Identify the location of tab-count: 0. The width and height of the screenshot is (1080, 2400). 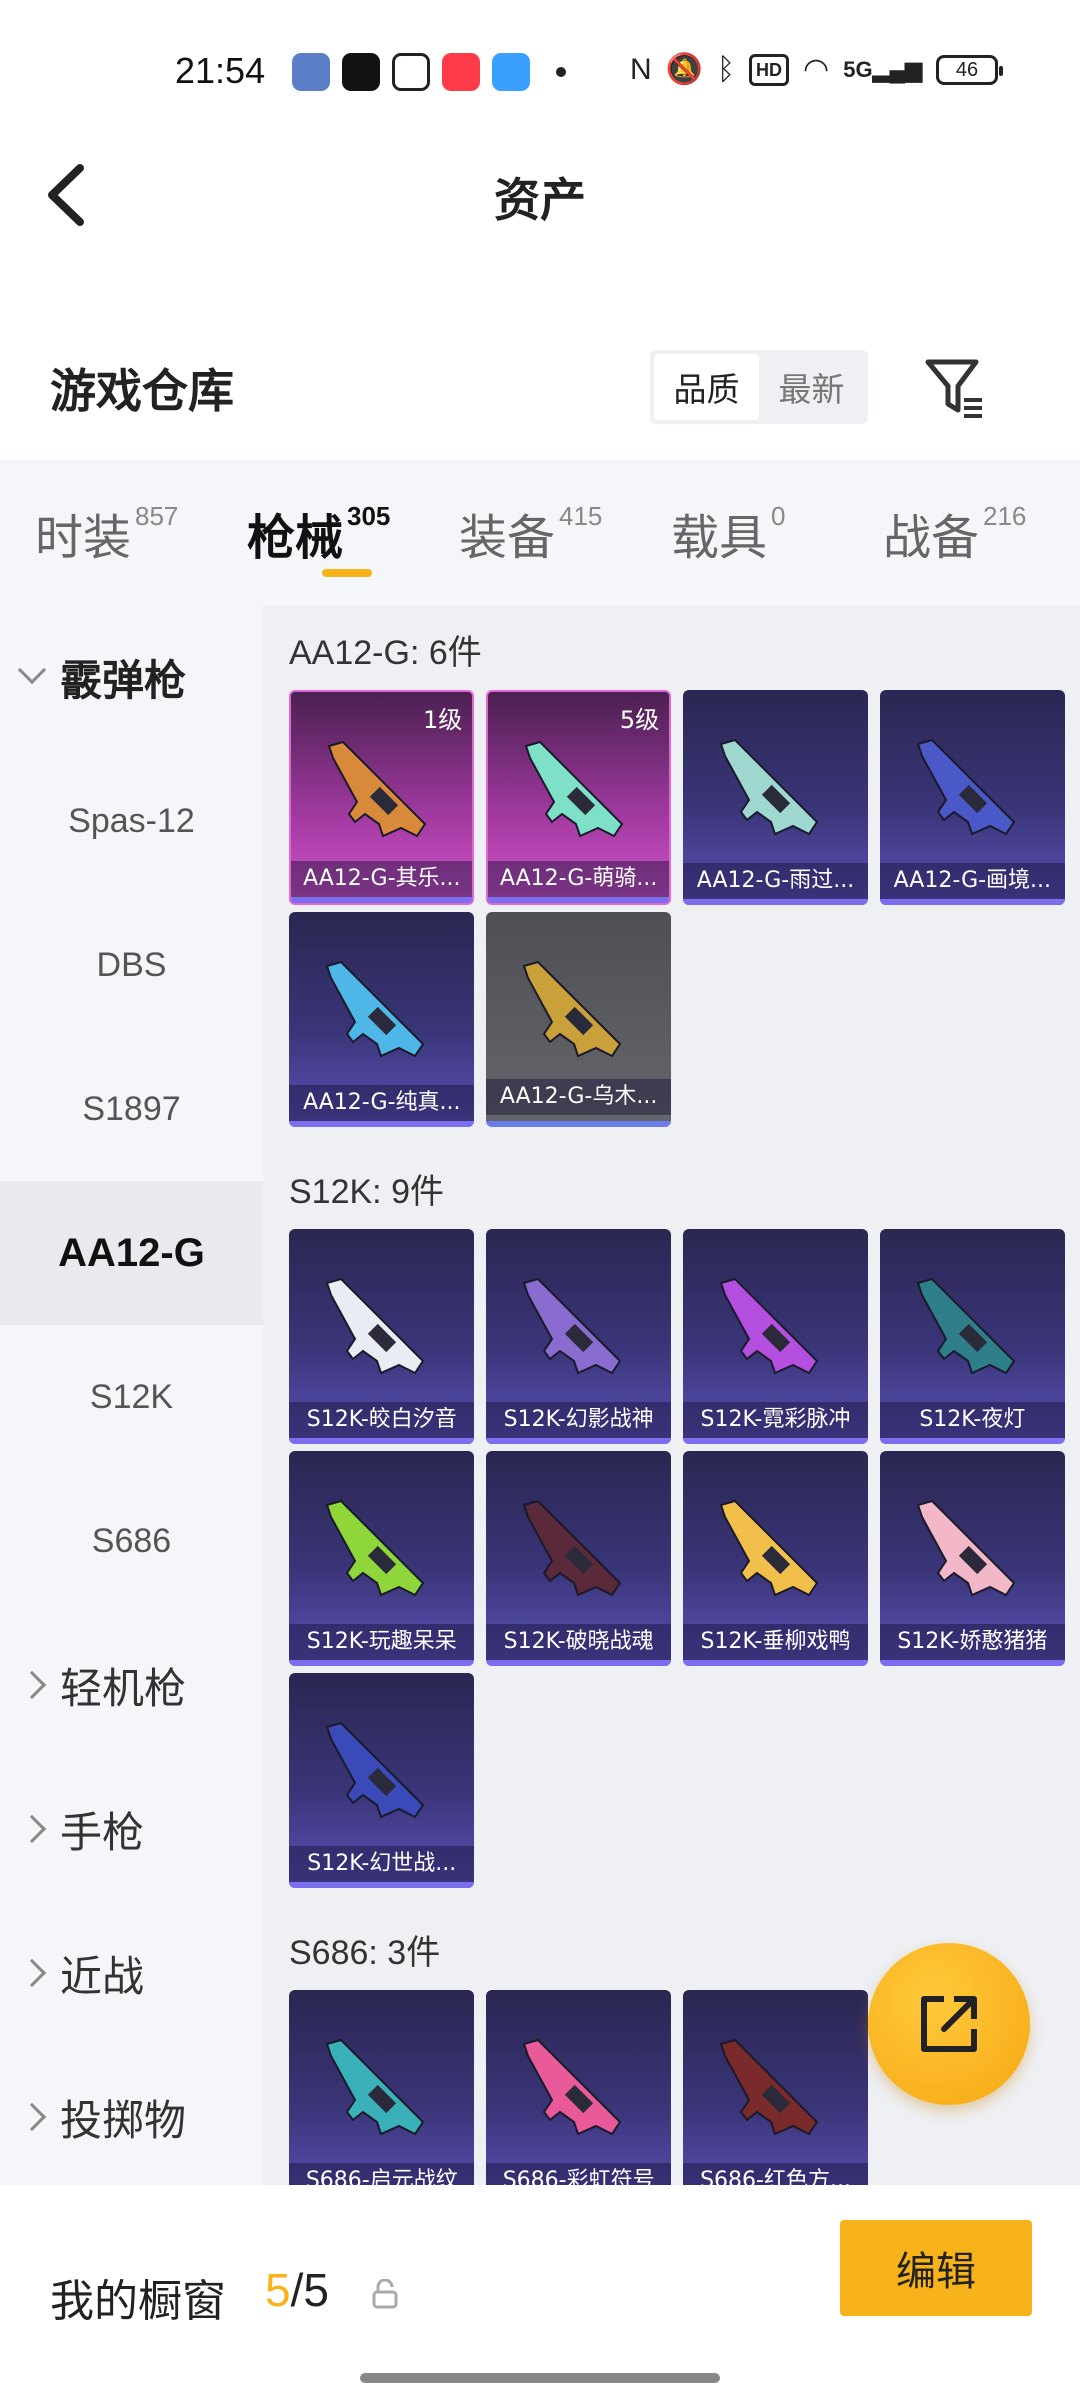
(778, 516).